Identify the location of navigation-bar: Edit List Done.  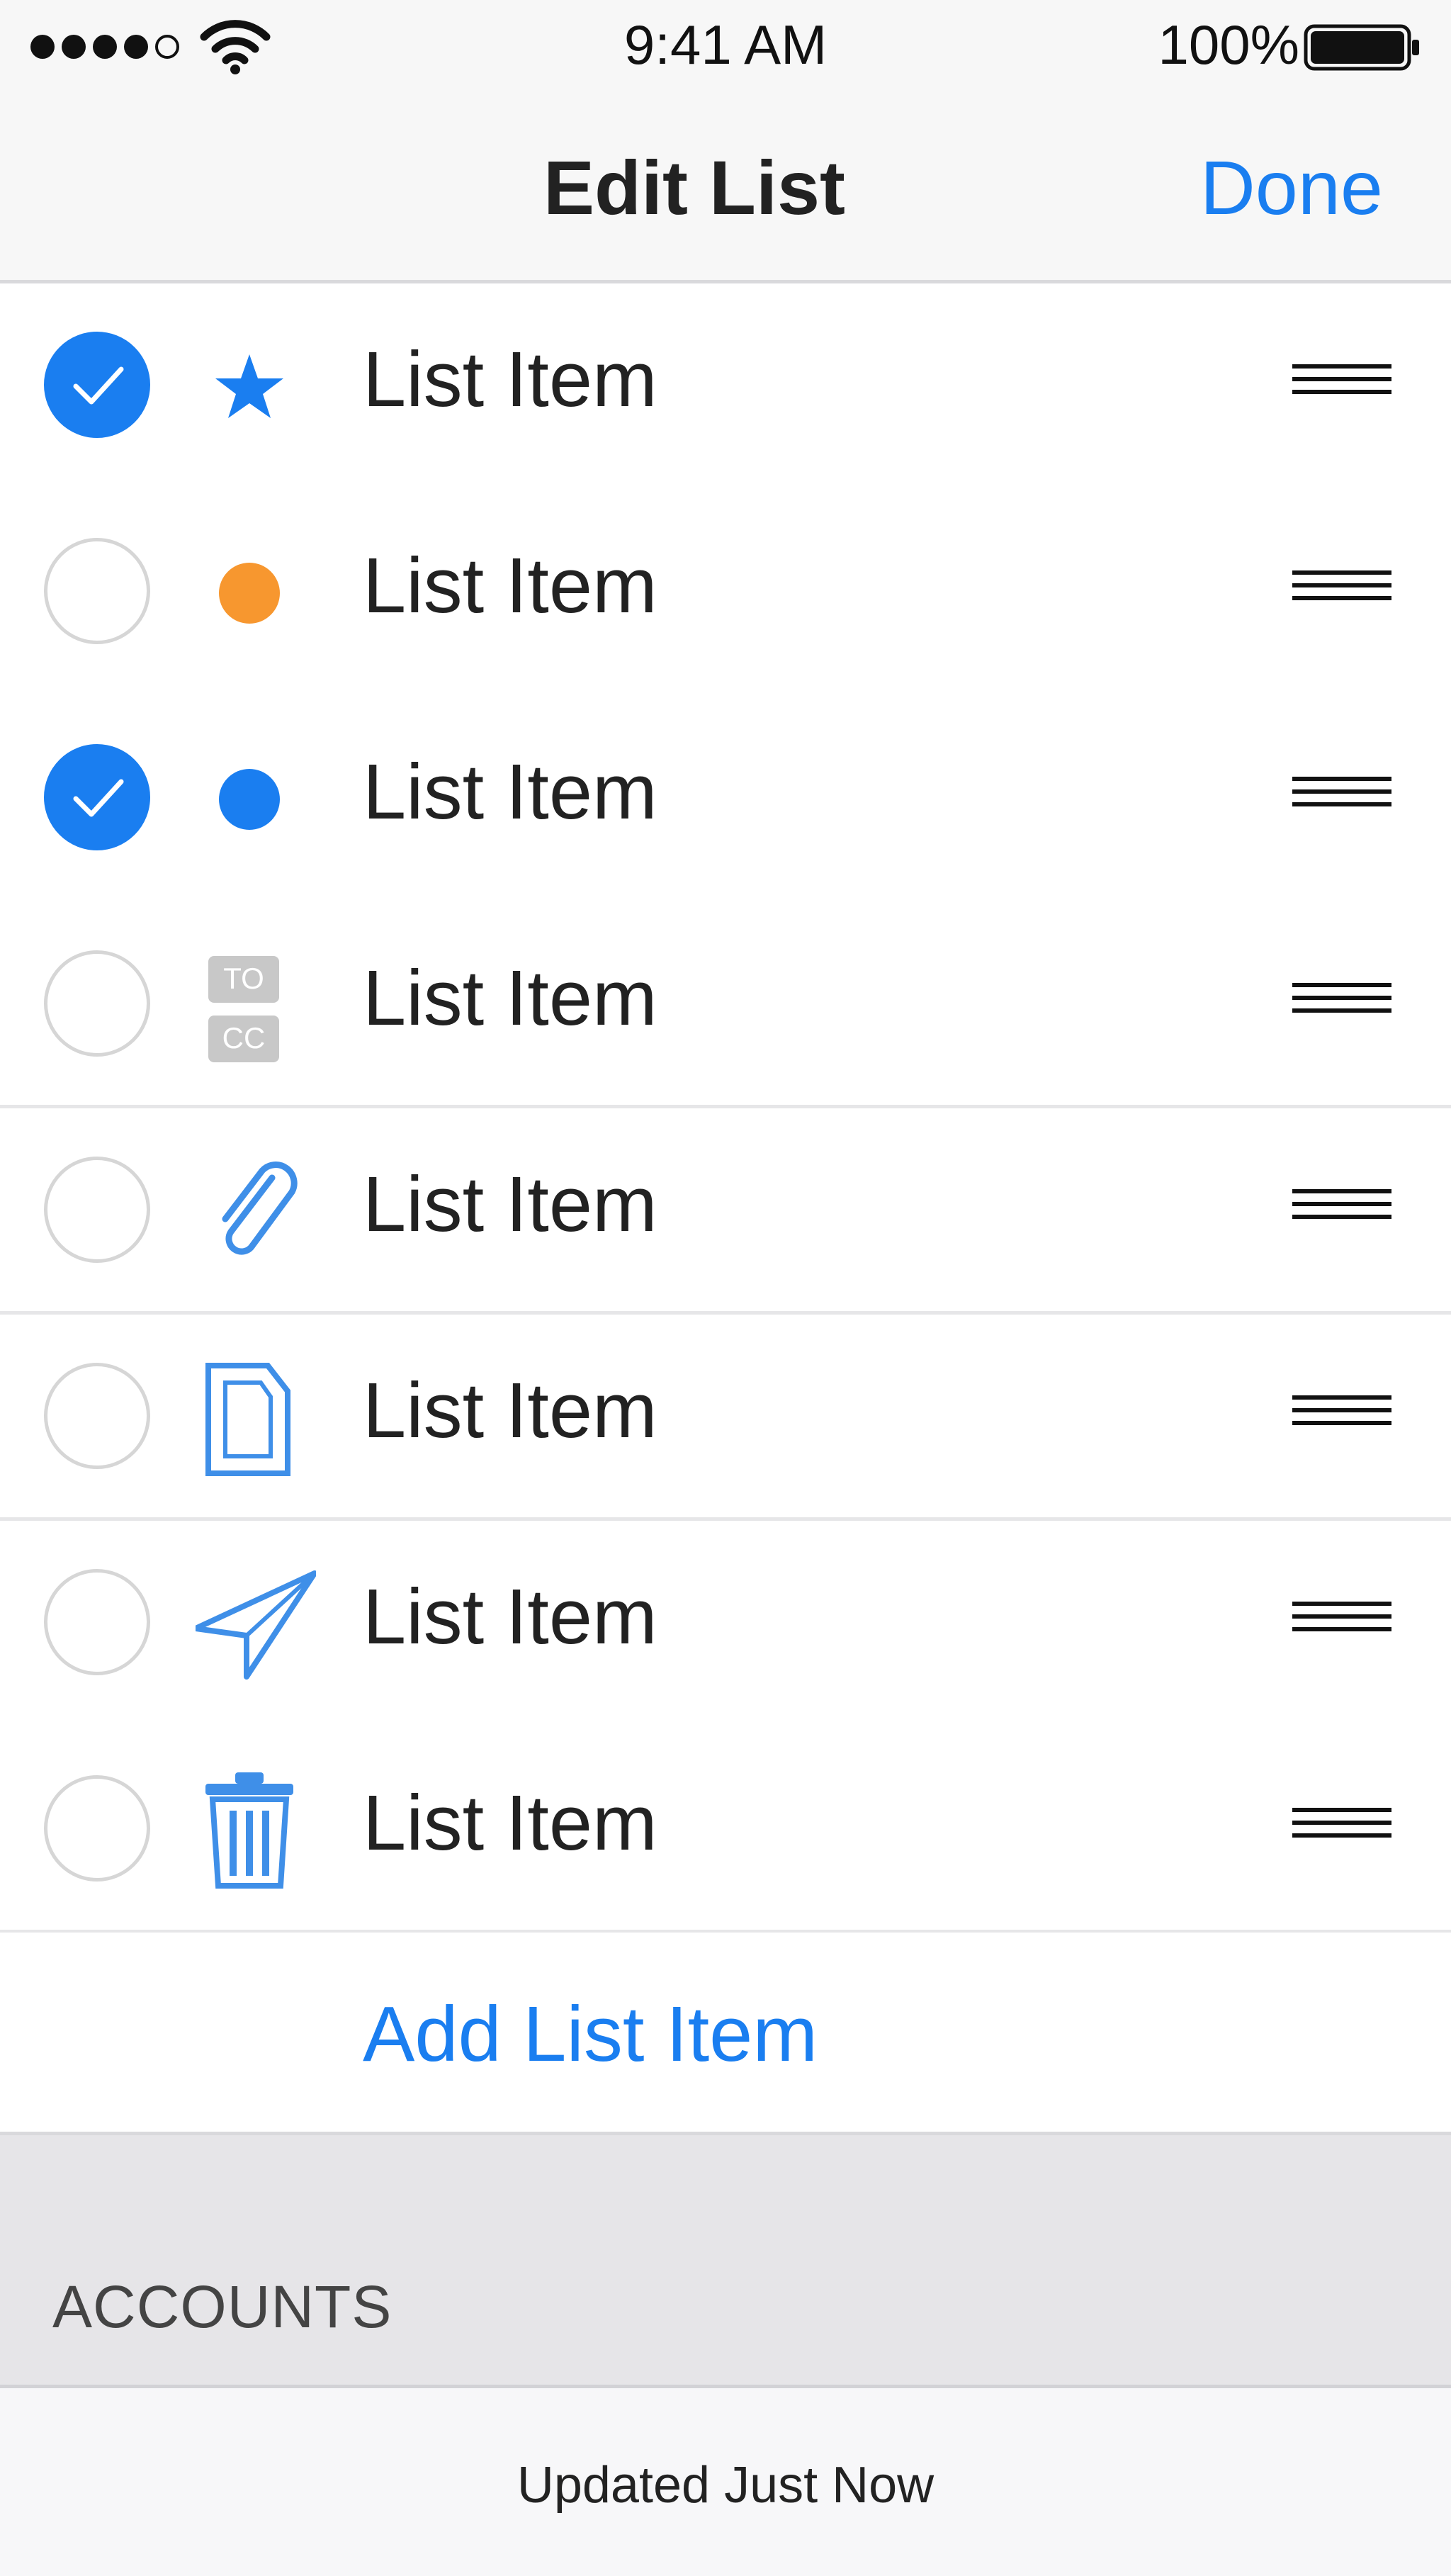
(725, 187).